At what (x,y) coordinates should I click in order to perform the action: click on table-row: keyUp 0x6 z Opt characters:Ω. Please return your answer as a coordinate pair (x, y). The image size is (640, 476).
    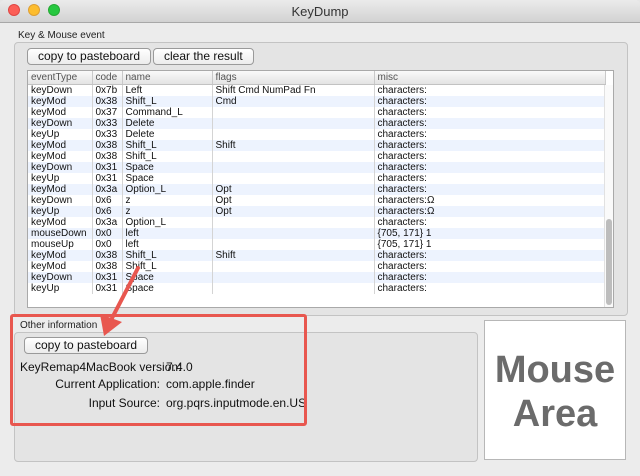
    Looking at the image, I should click on (317, 211).